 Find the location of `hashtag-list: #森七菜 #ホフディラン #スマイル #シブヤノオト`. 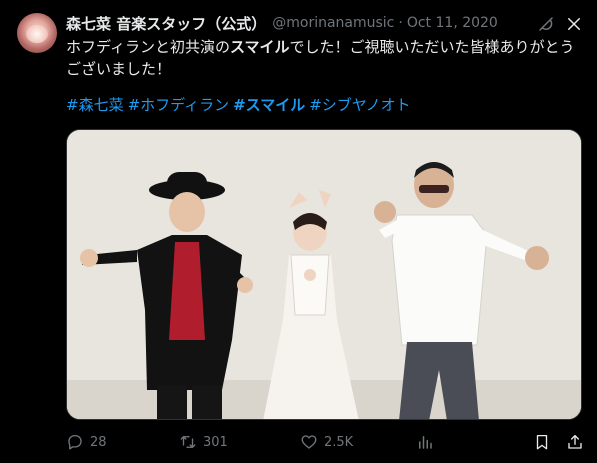

hashtag-list: #森七菜 #ホフディラン #スマイル #シブヤノオト is located at coordinates (326, 105).